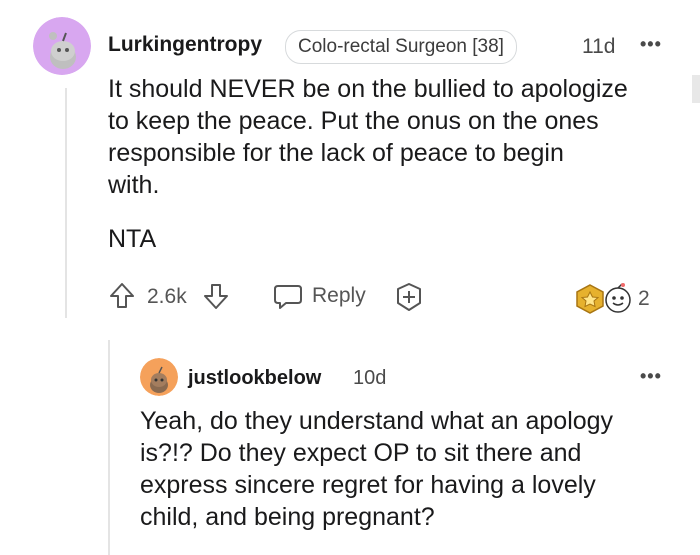  Describe the element at coordinates (185, 45) in the screenshot. I see `comment-username: Lurkingentropy` at that location.